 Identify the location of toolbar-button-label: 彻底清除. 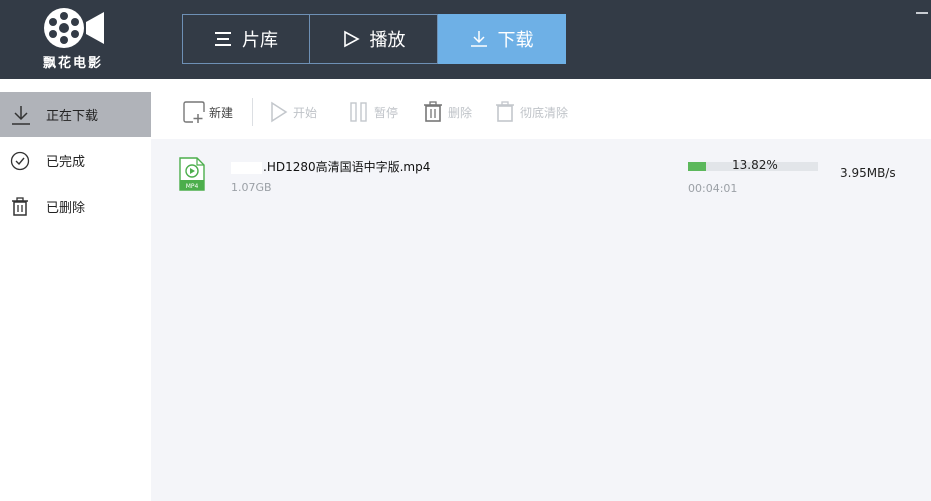
(544, 112).